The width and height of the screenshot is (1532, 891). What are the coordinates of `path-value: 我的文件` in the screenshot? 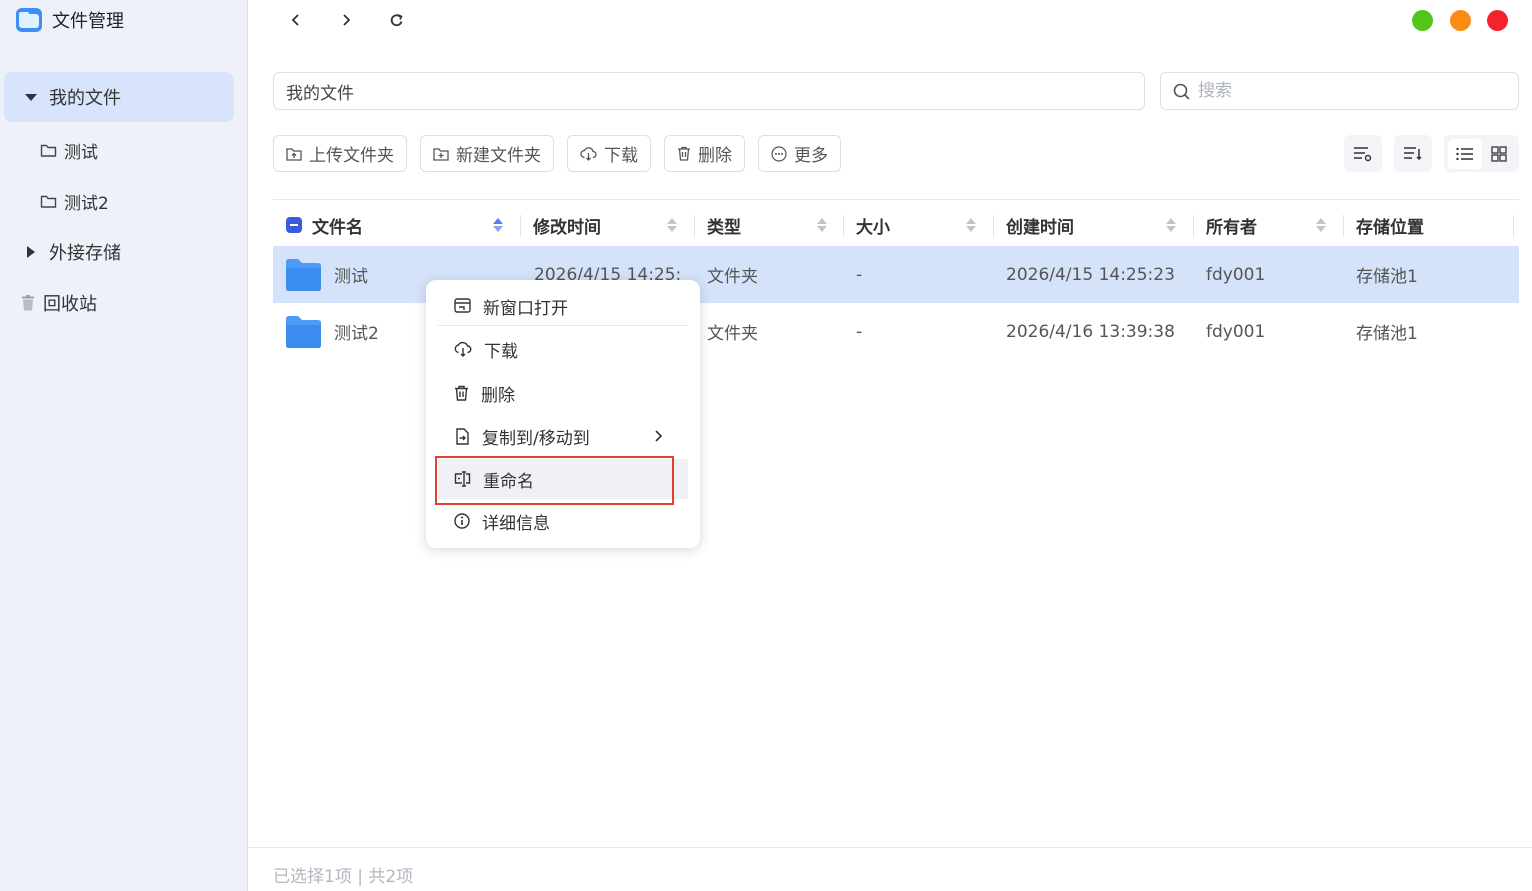 It's located at (320, 93).